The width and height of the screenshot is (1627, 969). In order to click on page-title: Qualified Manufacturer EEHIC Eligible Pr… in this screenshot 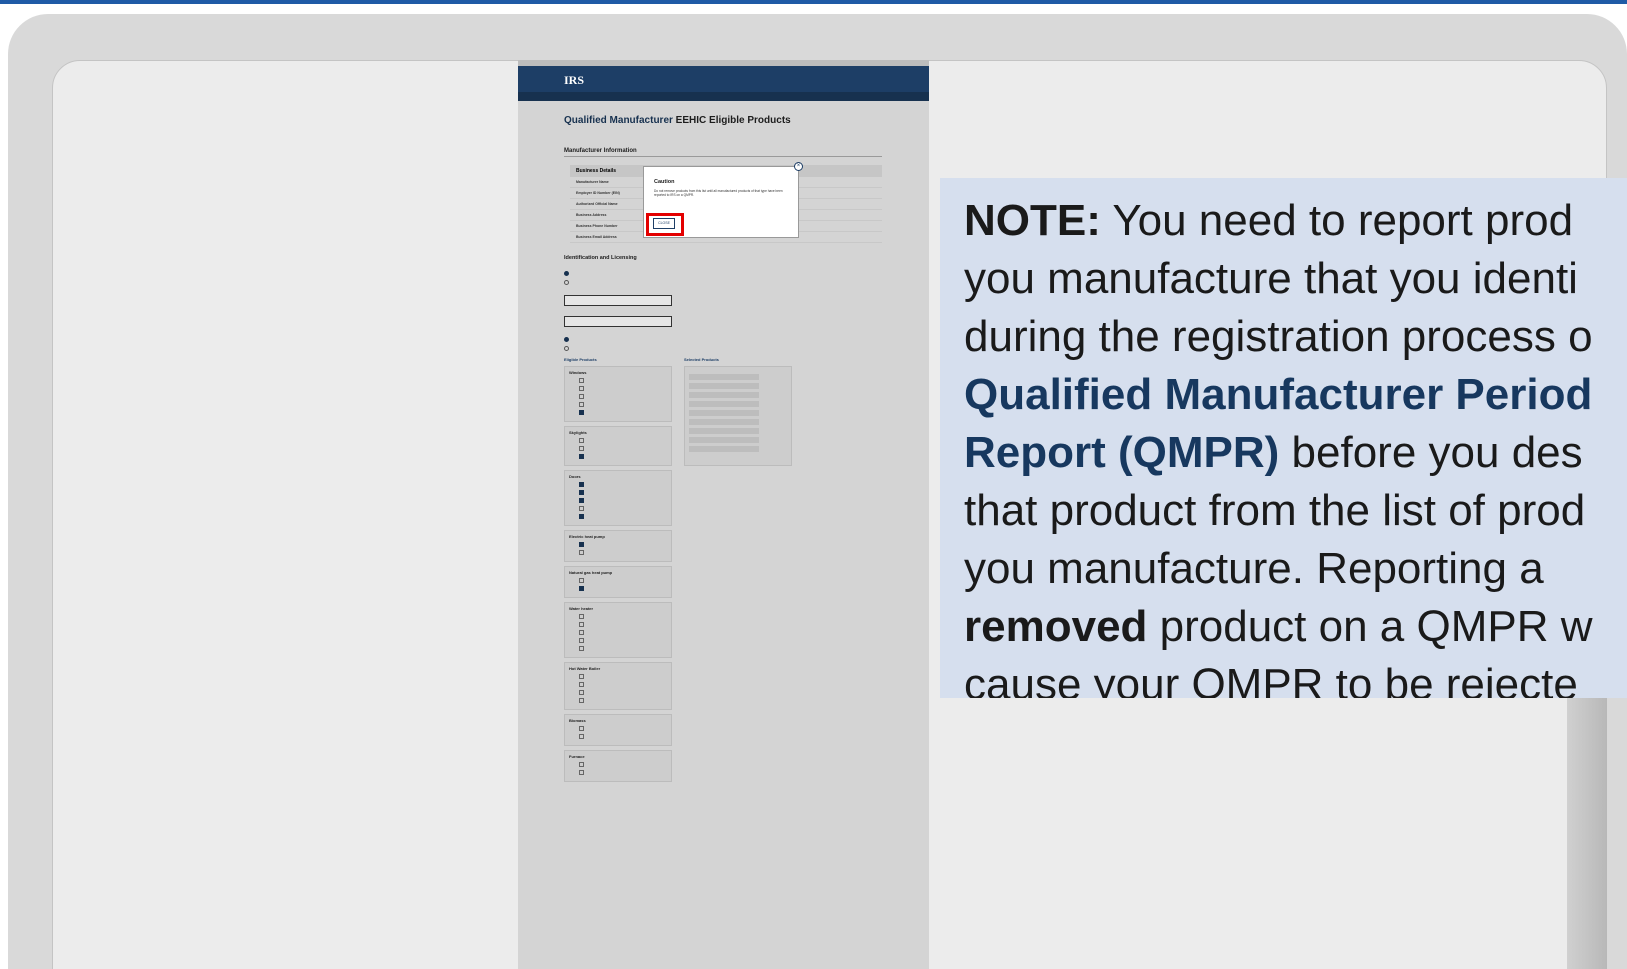, I will do `click(746, 120)`.